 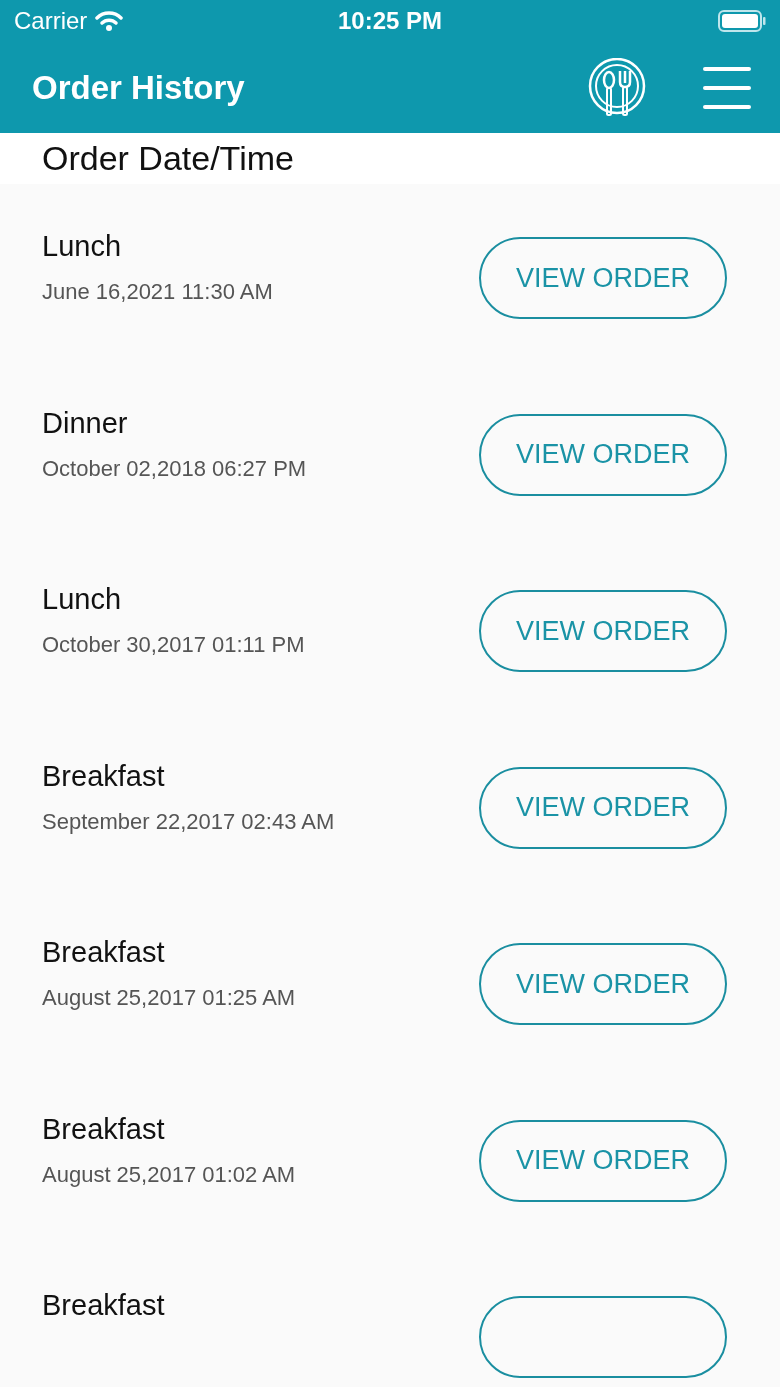 What do you see at coordinates (390, 21) in the screenshot?
I see `clock-time: 10:25 PM` at bounding box center [390, 21].